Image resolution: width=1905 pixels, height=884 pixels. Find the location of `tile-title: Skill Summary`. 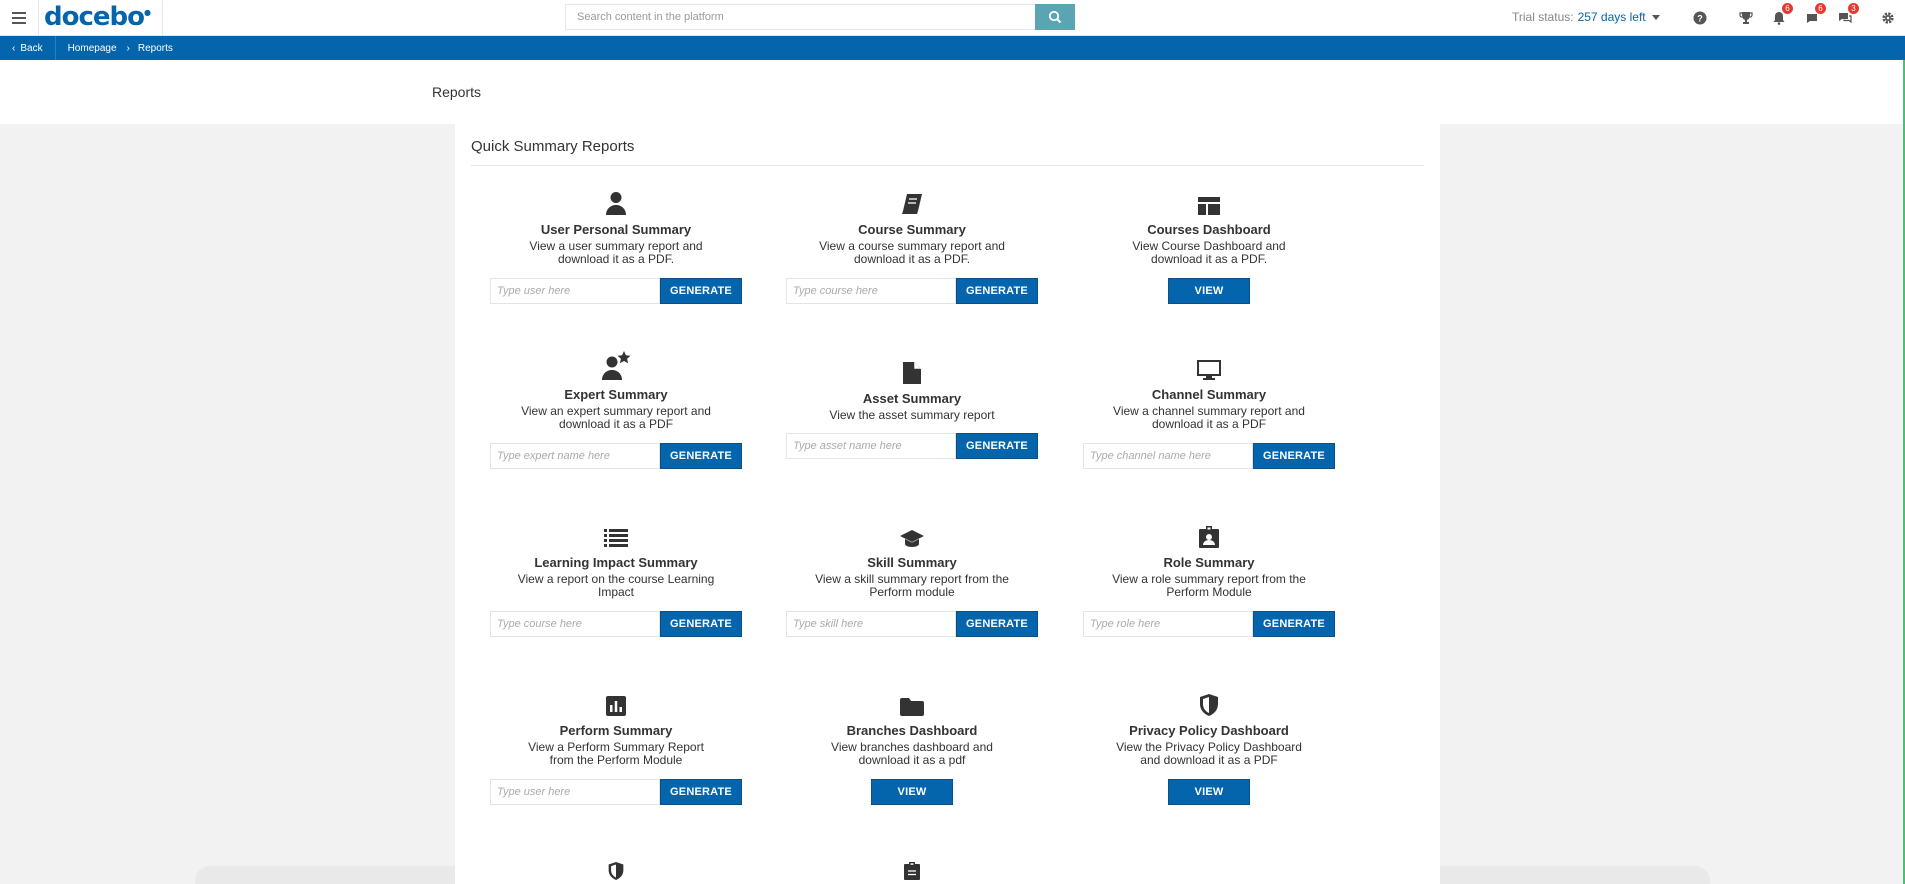

tile-title: Skill Summary is located at coordinates (912, 562).